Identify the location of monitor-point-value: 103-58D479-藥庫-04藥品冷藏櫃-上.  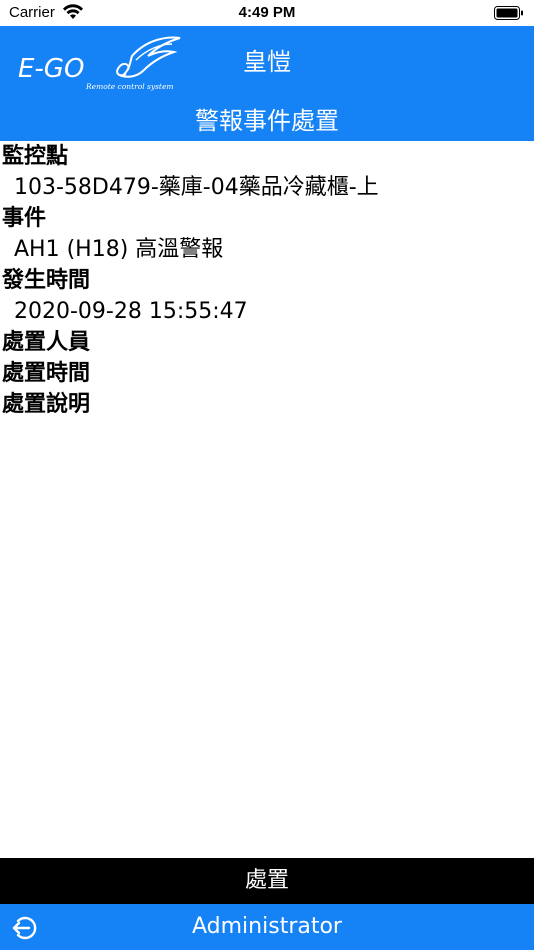
(196, 187).